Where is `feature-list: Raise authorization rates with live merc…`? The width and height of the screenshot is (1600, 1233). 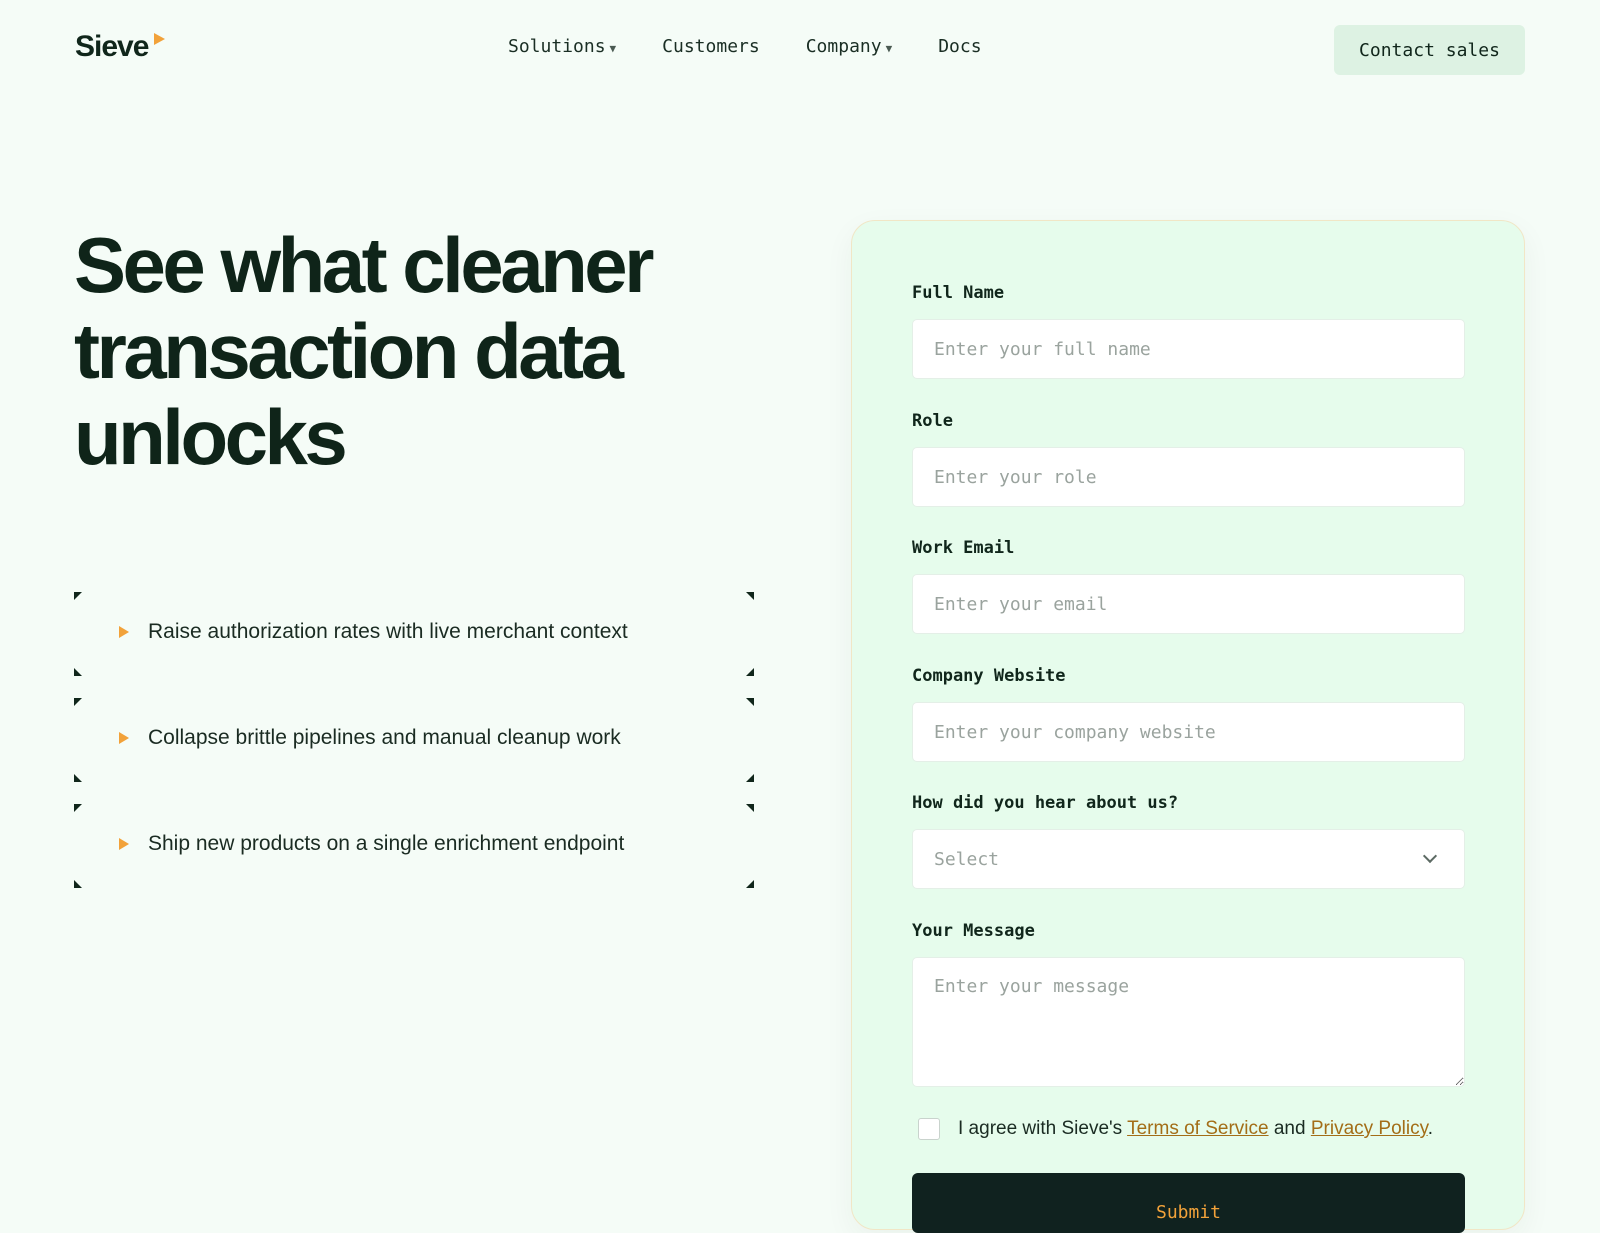
feature-list: Raise authorization rates with live merc… is located at coordinates (414, 751).